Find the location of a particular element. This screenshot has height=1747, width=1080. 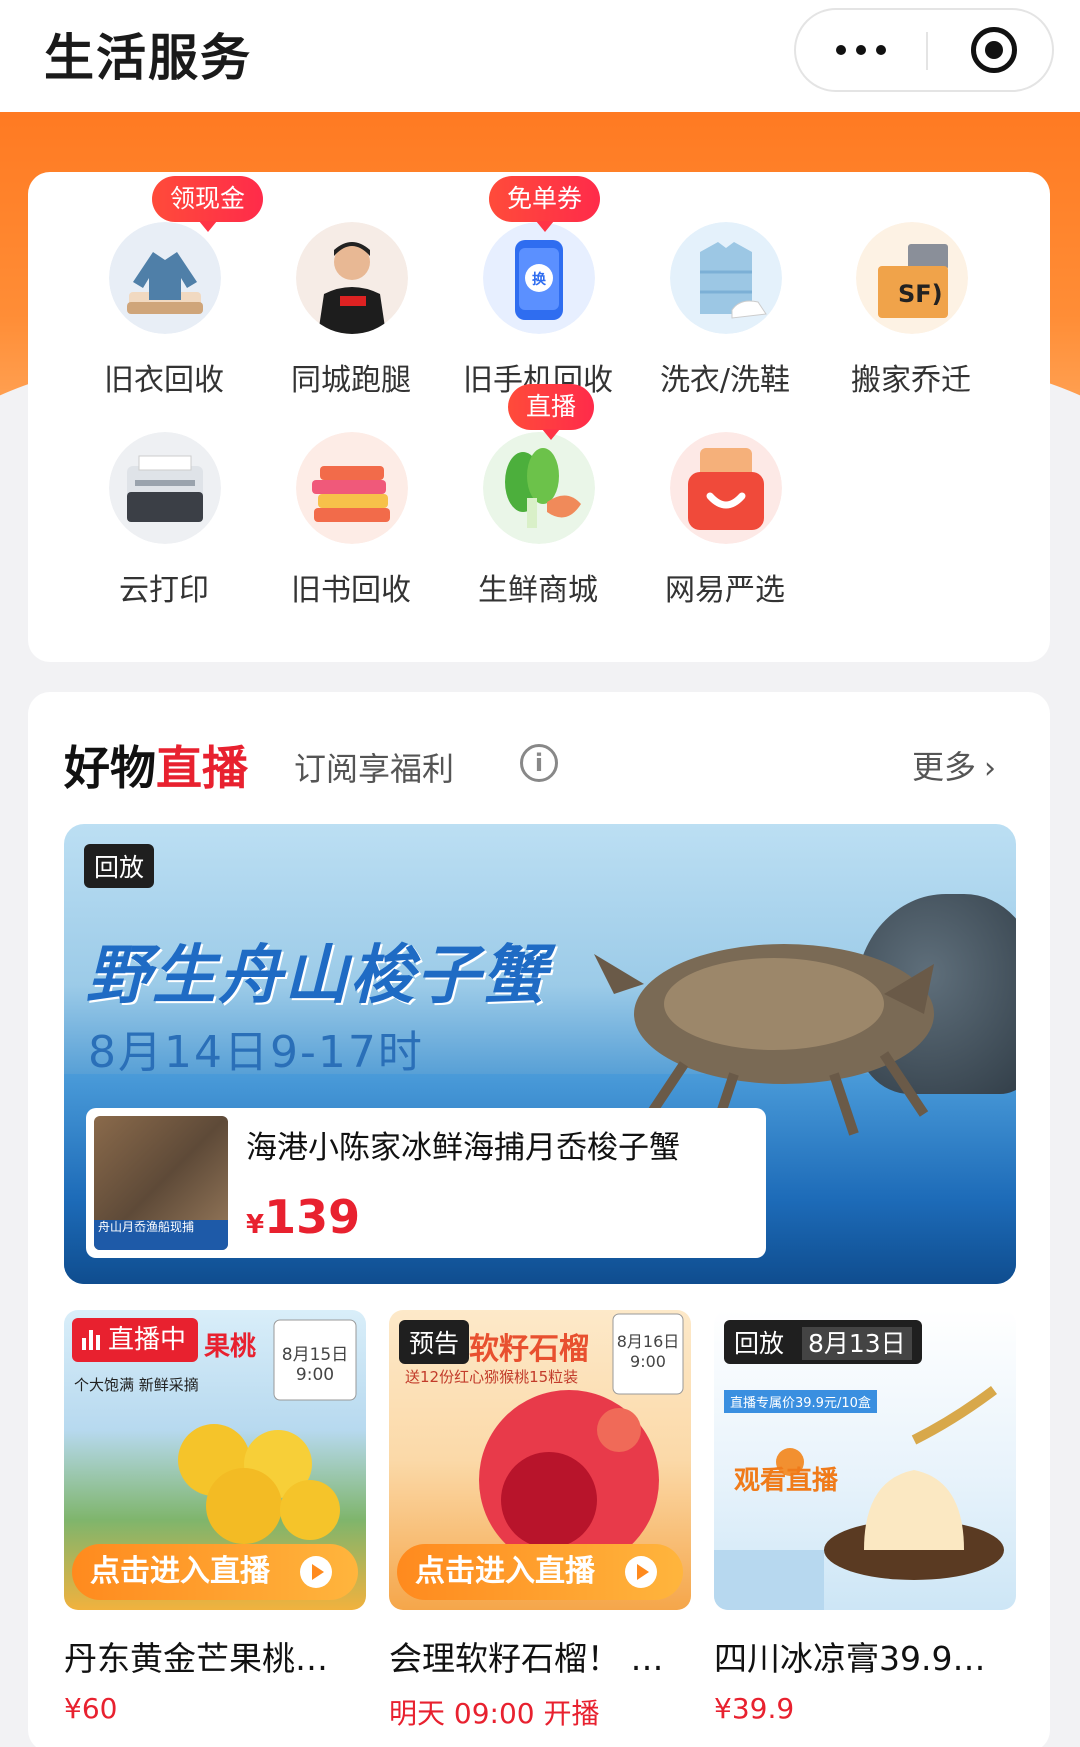

live-header: 好物直播 订阅享福利 i 更多 › is located at coordinates (544, 763).